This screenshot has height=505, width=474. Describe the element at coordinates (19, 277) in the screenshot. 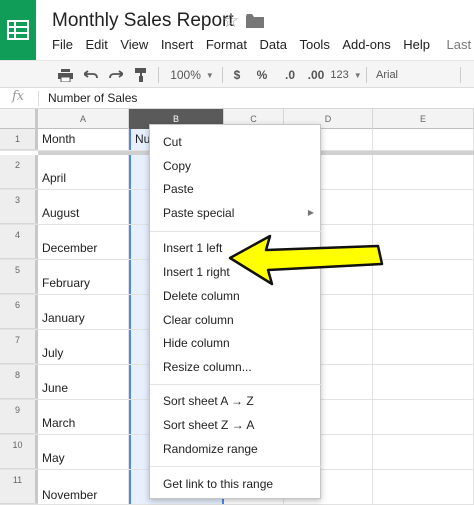

I see `row-header: 5` at that location.